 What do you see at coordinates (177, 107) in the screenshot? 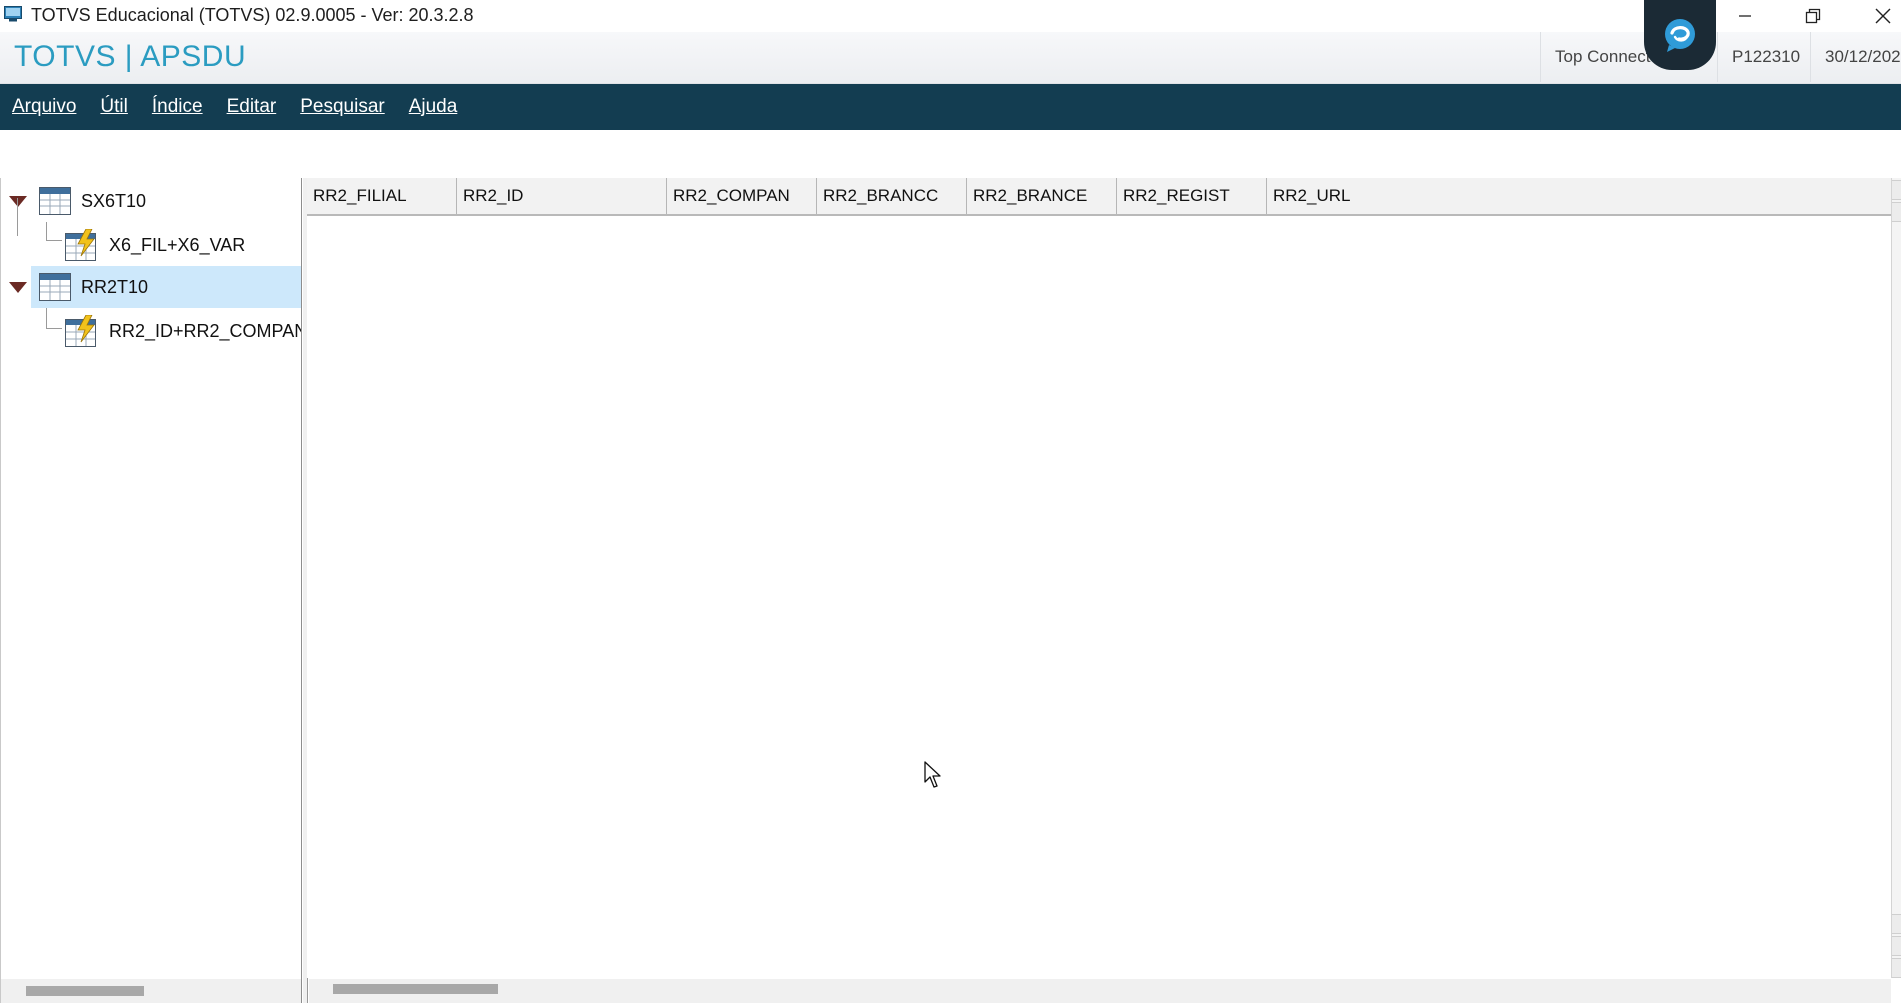
I see `menu-indice: Índice` at bounding box center [177, 107].